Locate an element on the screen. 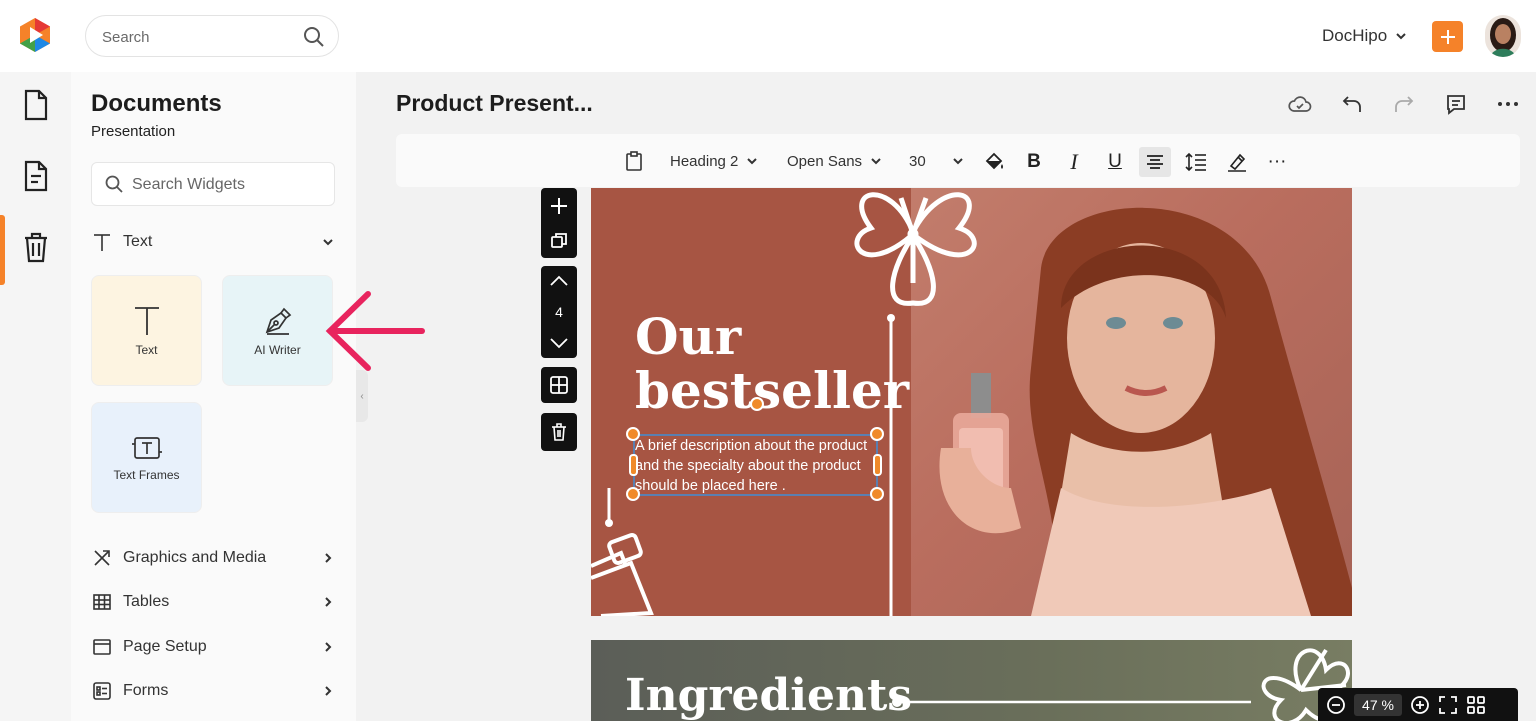 The width and height of the screenshot is (1536, 721). zoom-value: 47 % is located at coordinates (1378, 704).